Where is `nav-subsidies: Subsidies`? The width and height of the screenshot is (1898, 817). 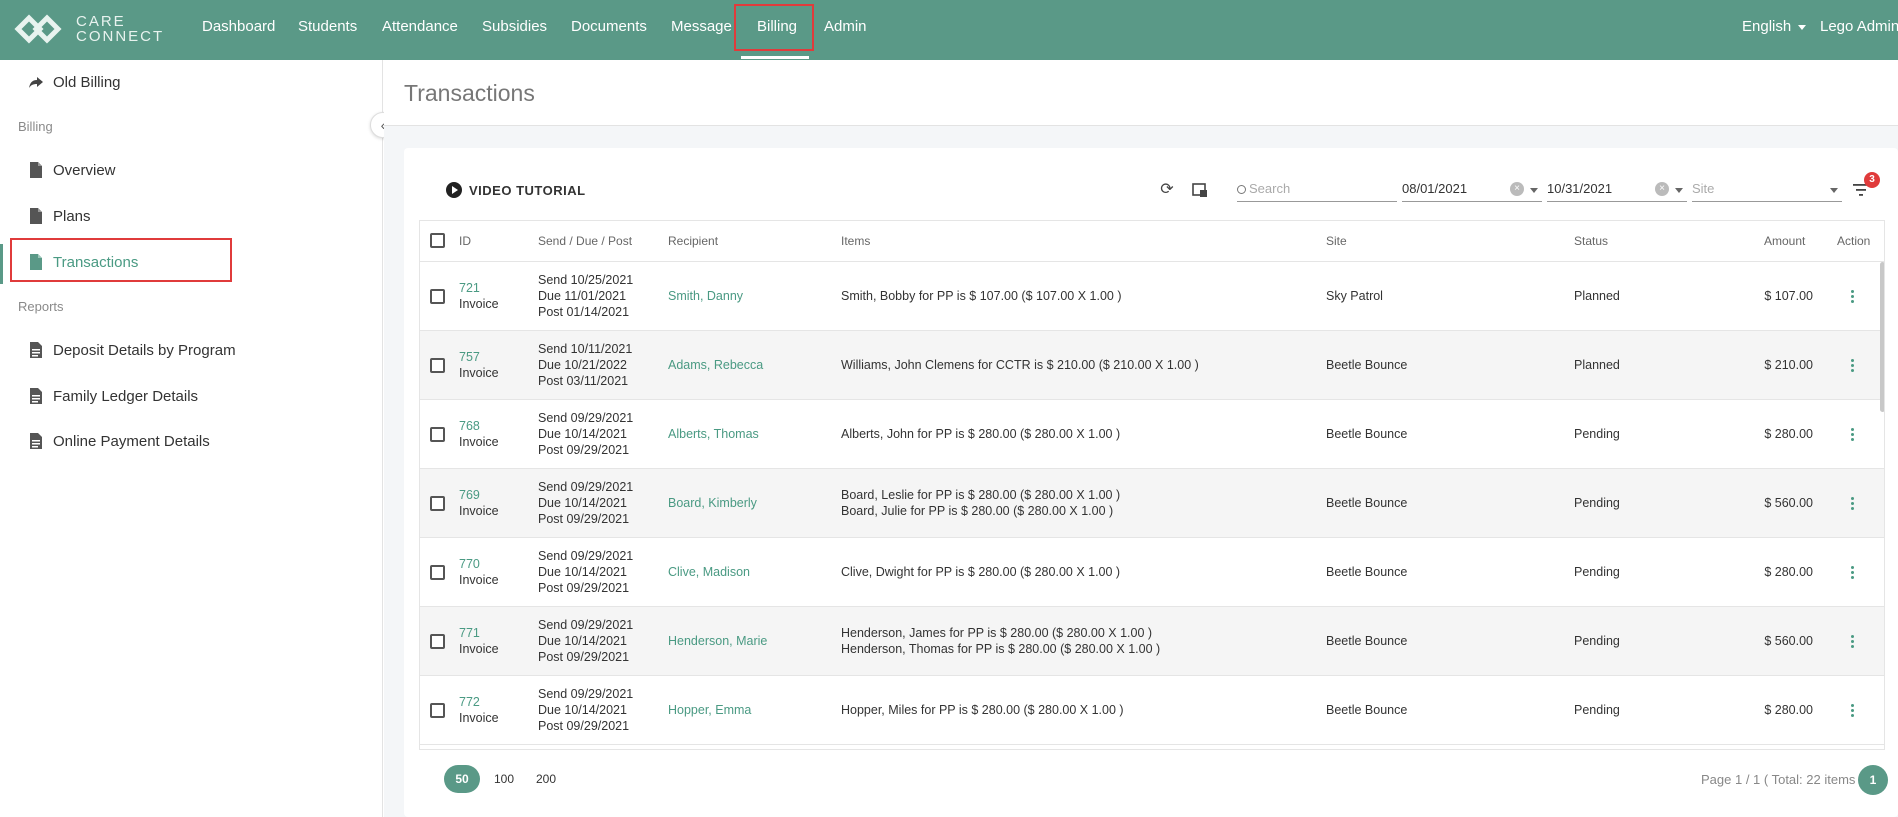
nav-subsidies: Subsidies is located at coordinates (514, 27).